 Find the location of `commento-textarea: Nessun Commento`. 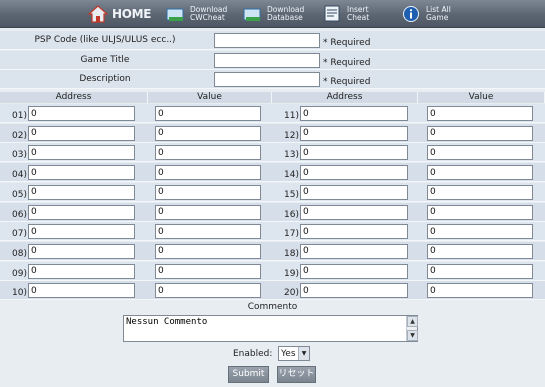

commento-textarea: Nessun Commento is located at coordinates (270, 328).